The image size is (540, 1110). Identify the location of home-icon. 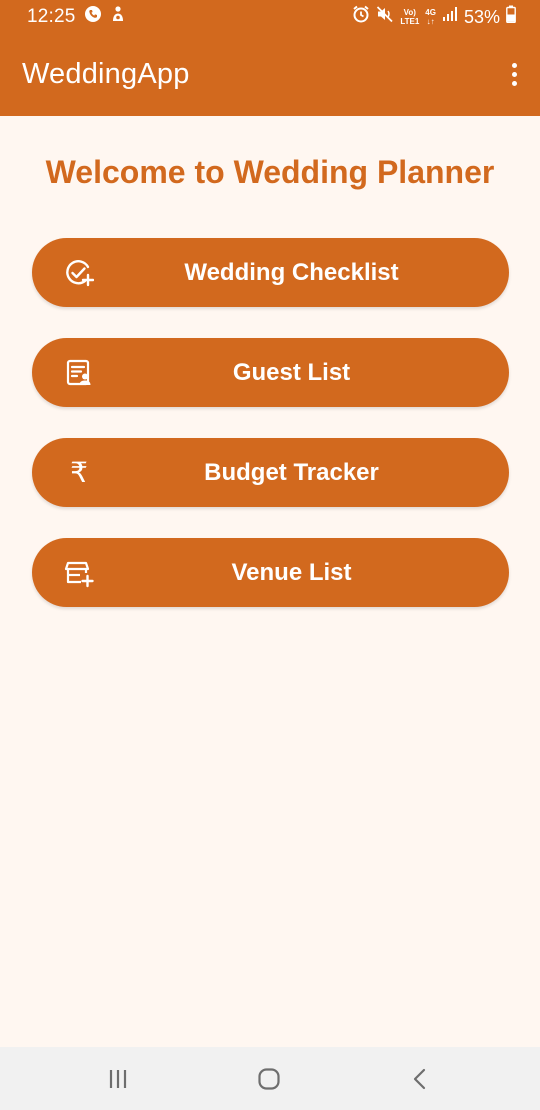
(269, 1079).